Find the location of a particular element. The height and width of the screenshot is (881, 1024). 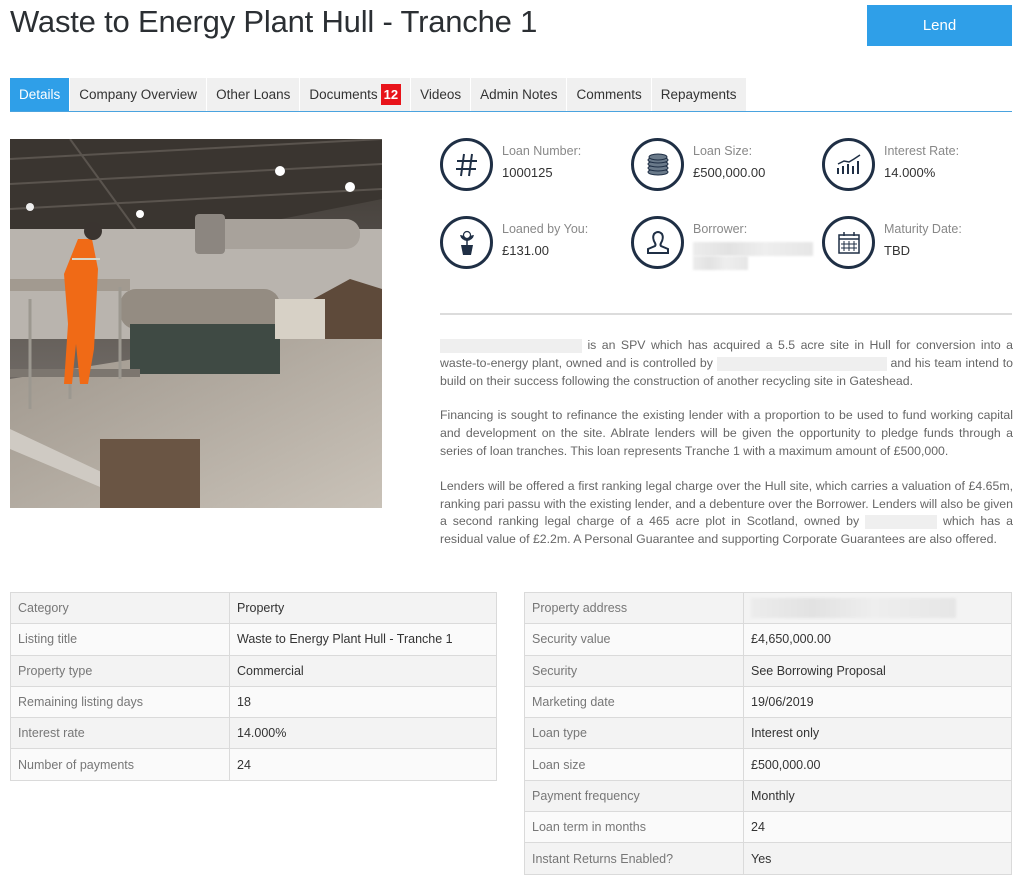

stat-borrower: Borrower: is located at coordinates (726, 246).